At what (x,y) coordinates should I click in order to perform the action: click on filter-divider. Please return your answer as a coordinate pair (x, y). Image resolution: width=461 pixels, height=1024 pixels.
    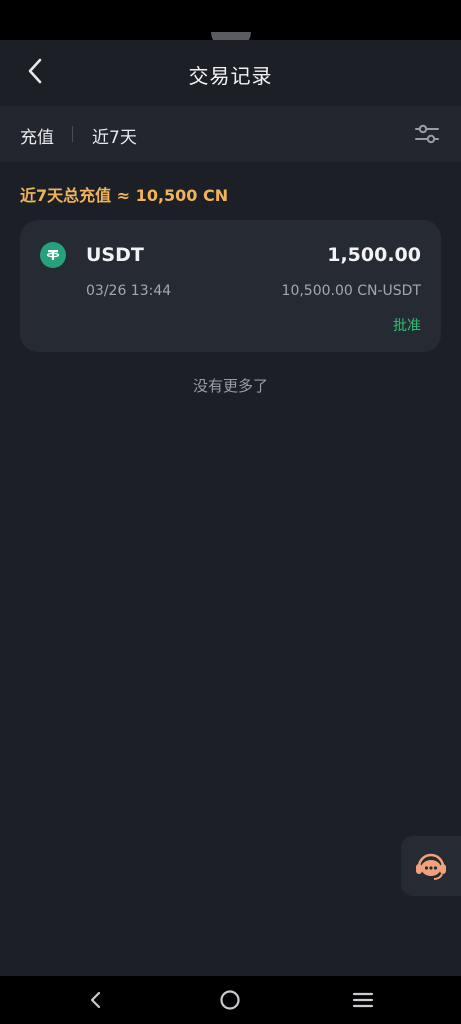
    Looking at the image, I should click on (72, 134).